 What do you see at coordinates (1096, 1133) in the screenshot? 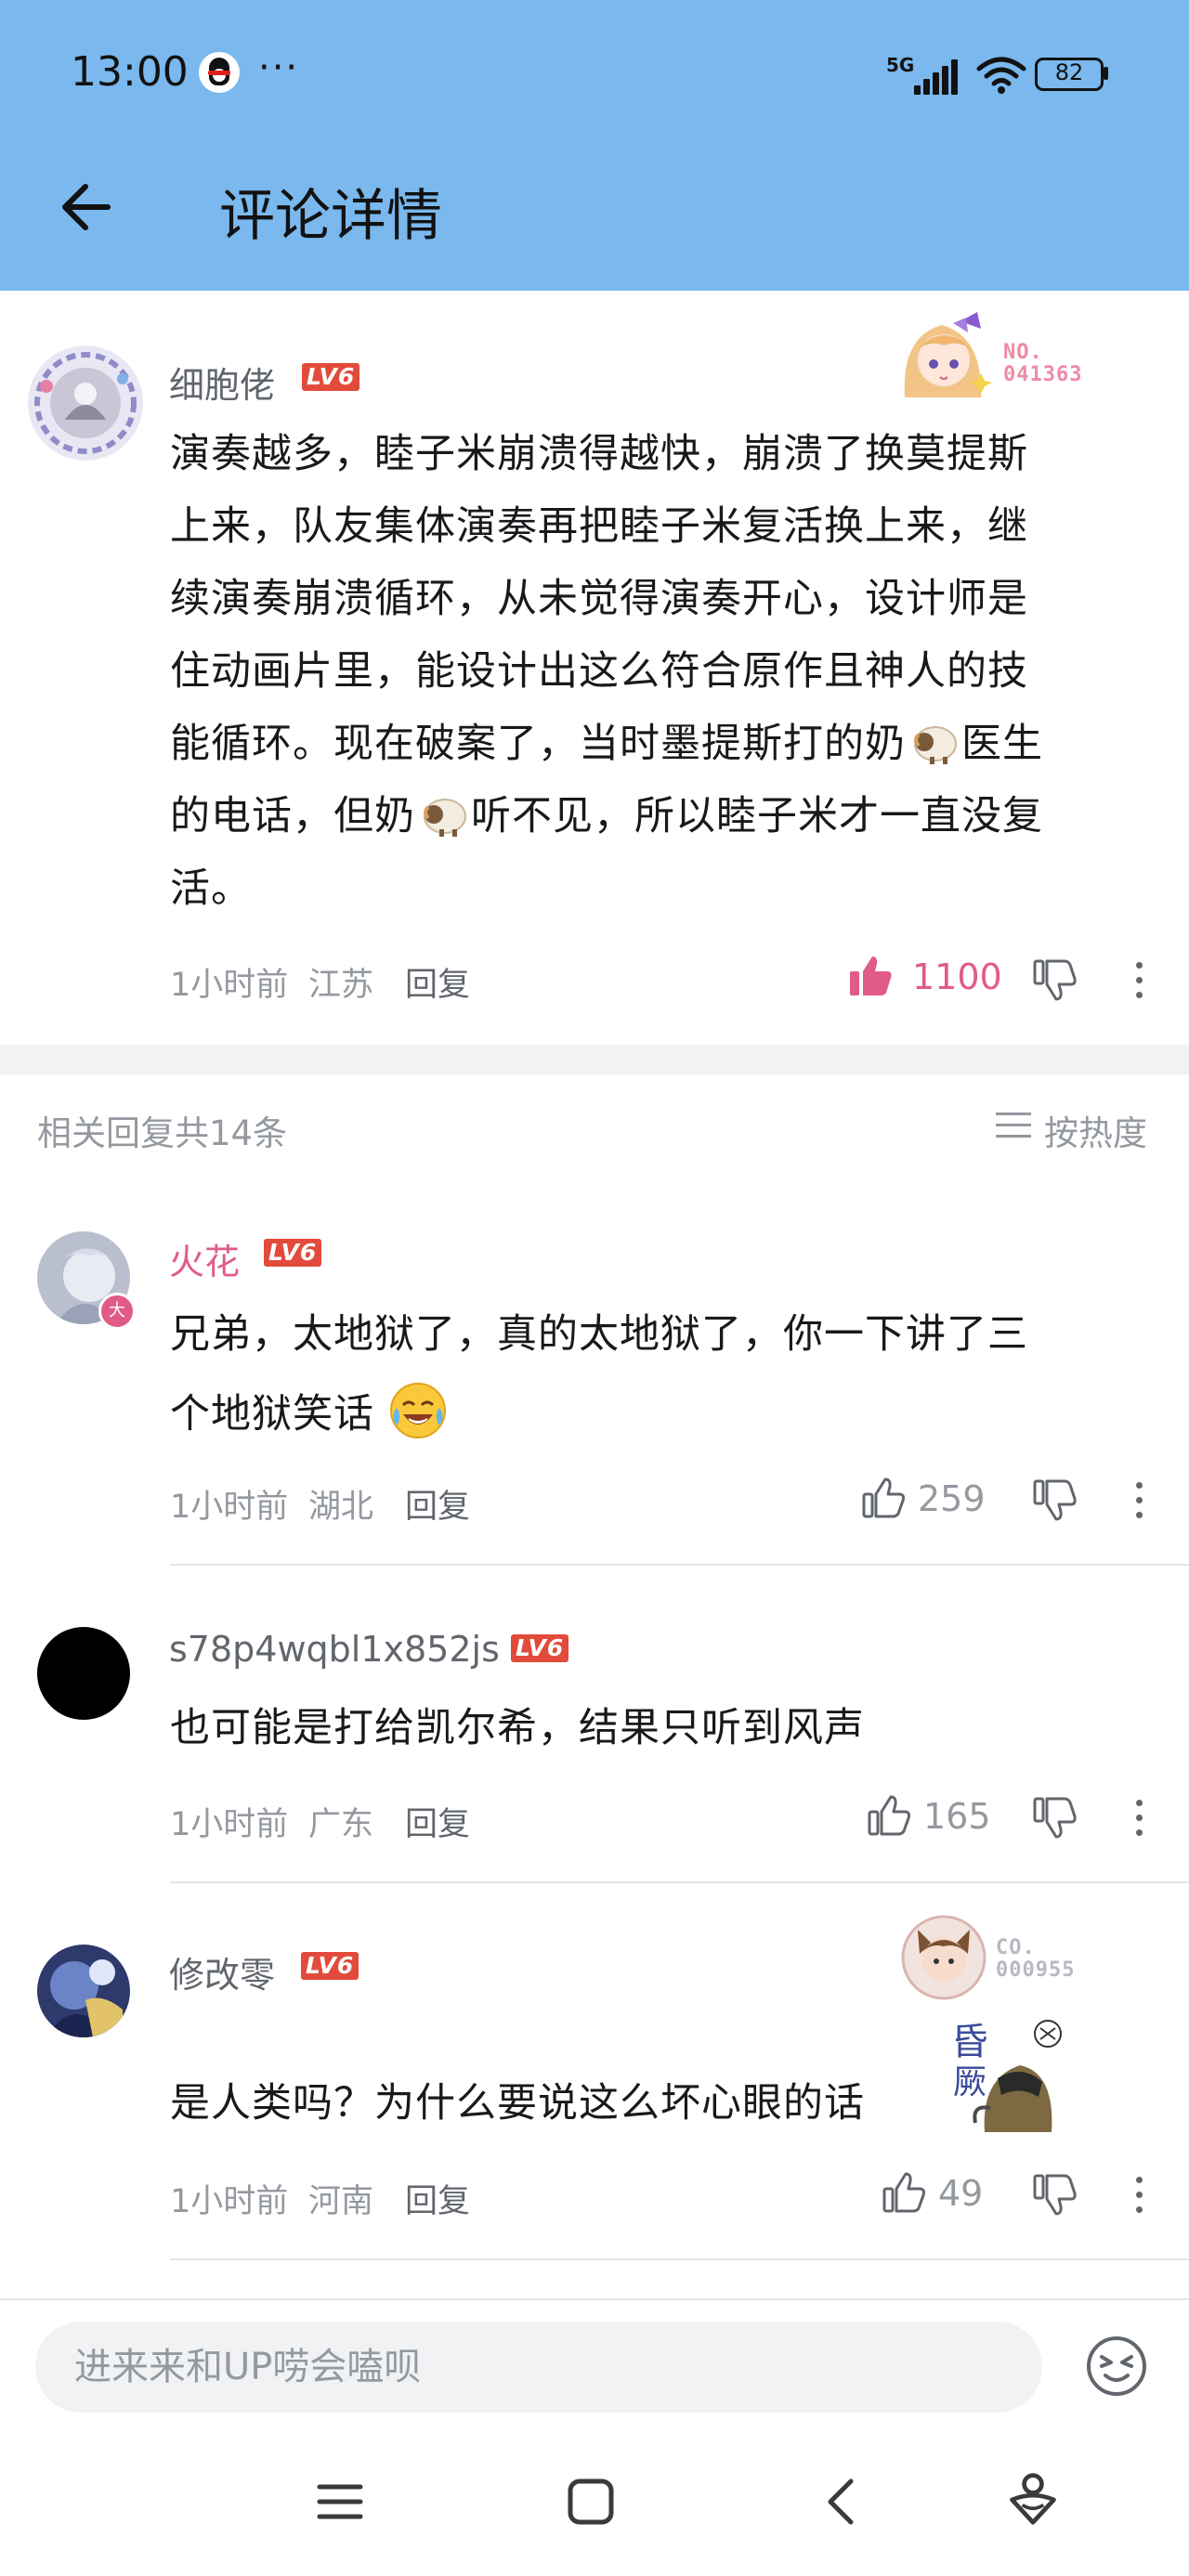
I see `sort-label: 按热度` at bounding box center [1096, 1133].